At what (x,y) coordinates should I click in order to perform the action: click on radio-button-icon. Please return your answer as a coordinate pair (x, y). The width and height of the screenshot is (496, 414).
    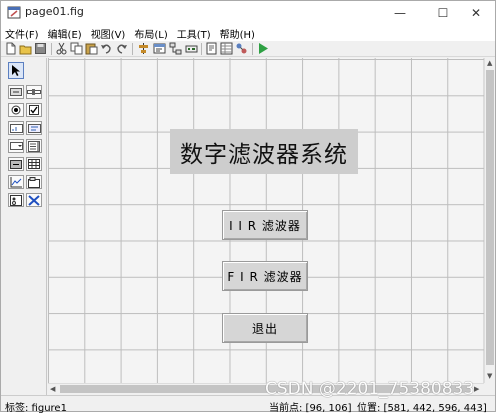
    Looking at the image, I should click on (16, 110).